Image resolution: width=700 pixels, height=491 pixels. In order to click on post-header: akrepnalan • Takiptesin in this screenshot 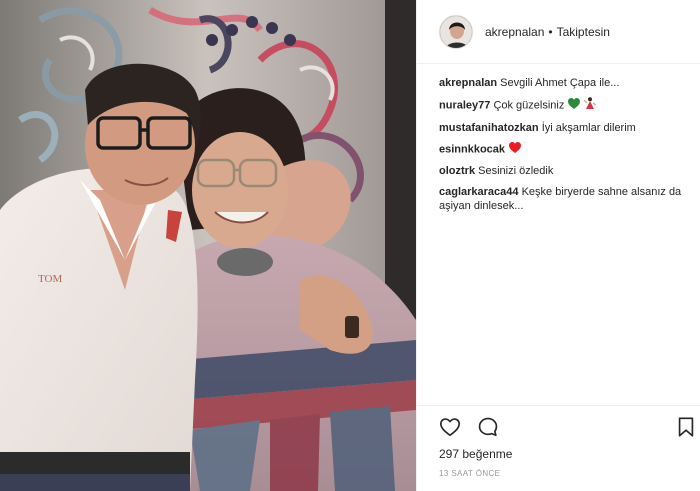, I will do `click(558, 32)`.